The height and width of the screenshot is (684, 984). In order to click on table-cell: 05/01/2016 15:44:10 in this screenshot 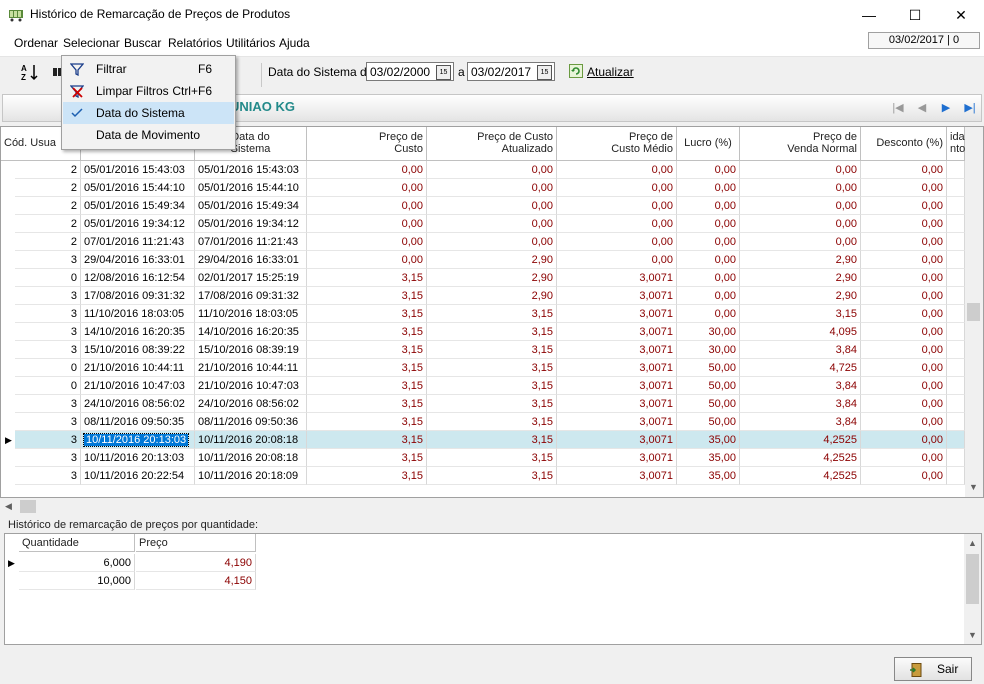, I will do `click(251, 188)`.